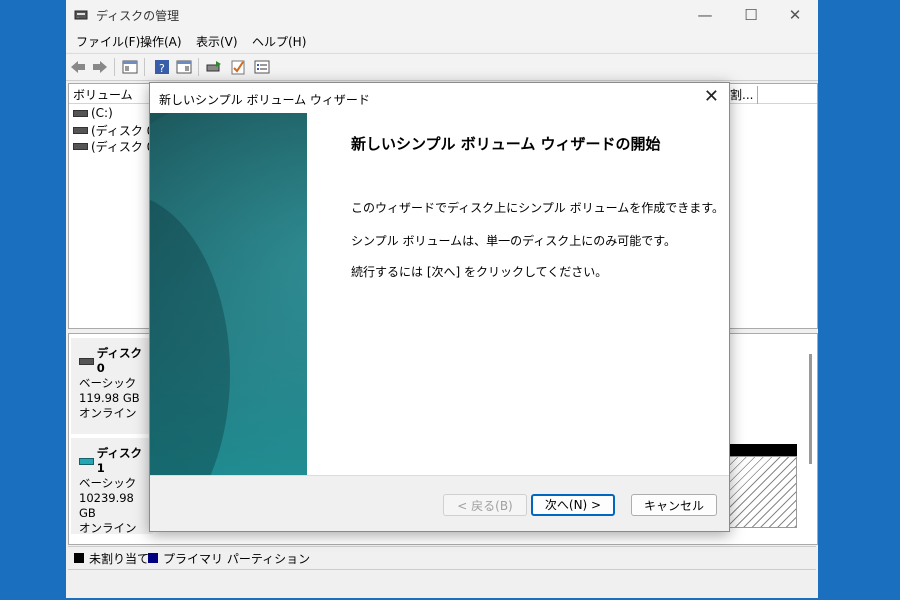  What do you see at coordinates (119, 360) in the screenshot?
I see `disk-name: ディスク 0` at bounding box center [119, 360].